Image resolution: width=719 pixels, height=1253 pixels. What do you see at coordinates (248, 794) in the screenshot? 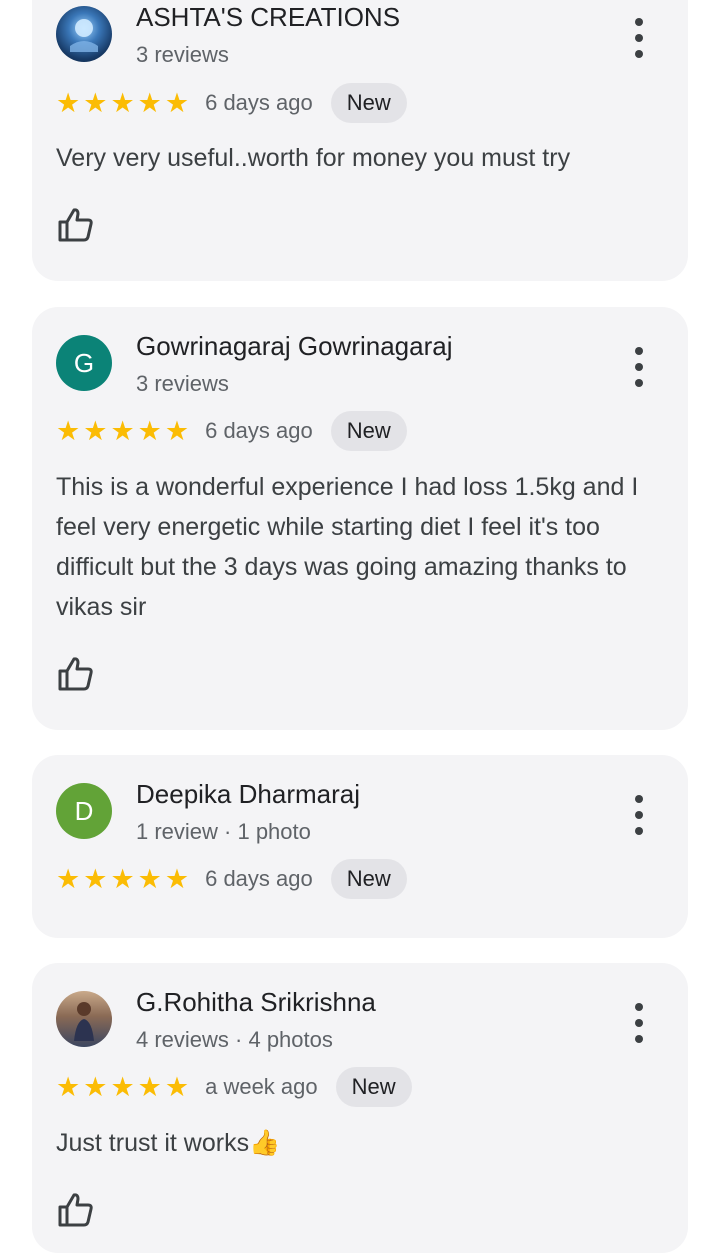
I see `reviewer-name: Deepika Dharmaraj` at bounding box center [248, 794].